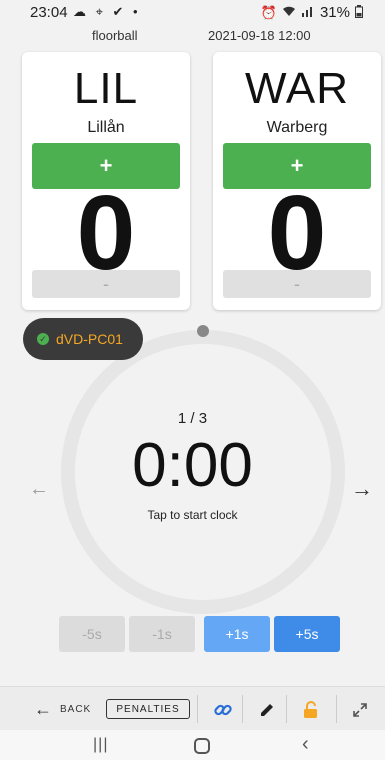 The image size is (385, 760). Describe the element at coordinates (162, 634) in the screenshot. I see `minus-1s-button: -1s` at that location.